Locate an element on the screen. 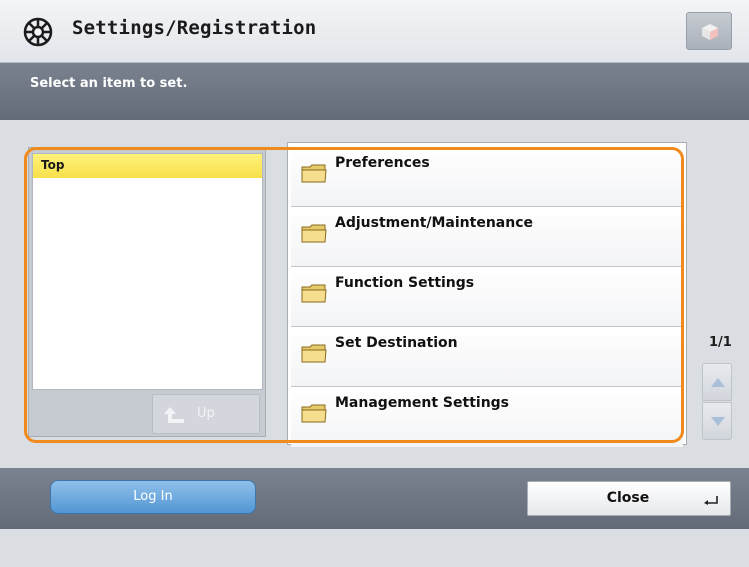  list-item-label: Management Settings is located at coordinates (422, 403).